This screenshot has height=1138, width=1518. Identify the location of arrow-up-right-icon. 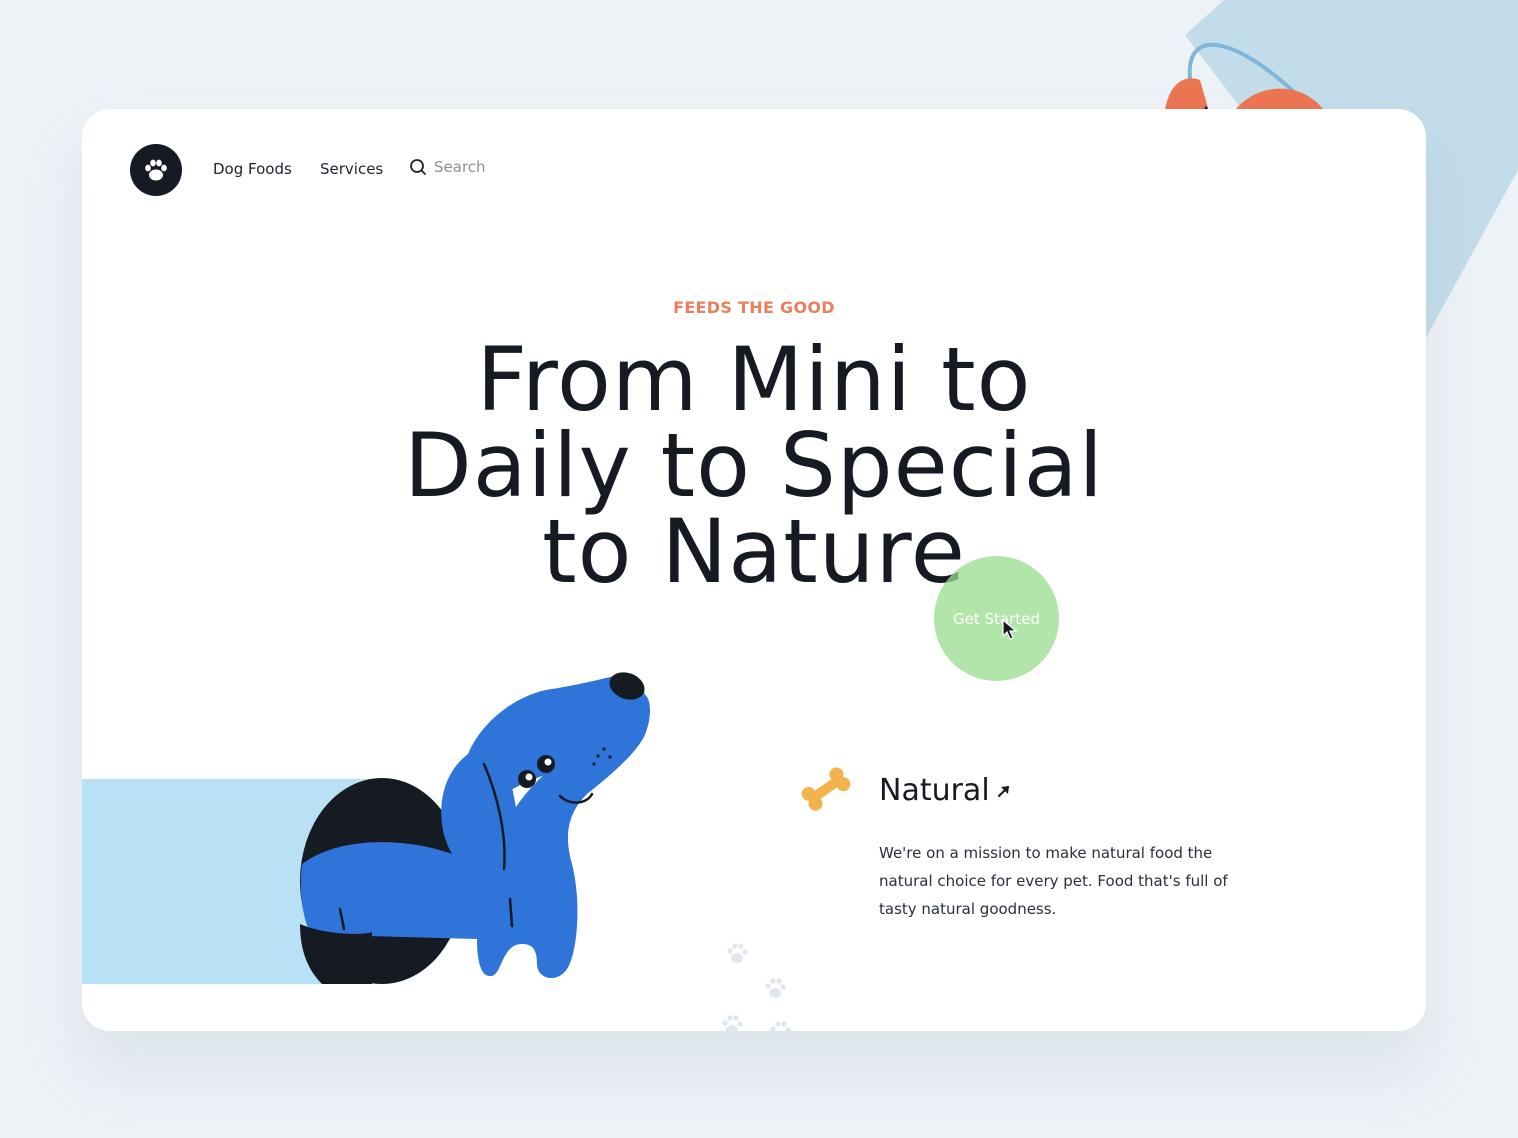
(1004, 791).